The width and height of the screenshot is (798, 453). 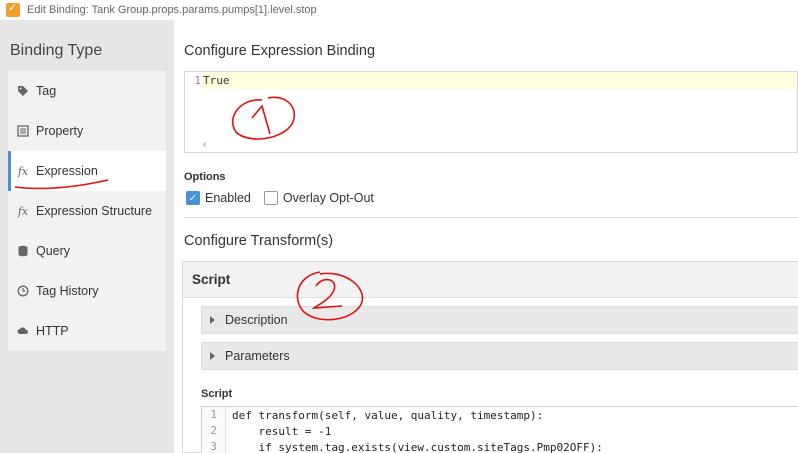 I want to click on overlay-opt-out-label: Overlay Opt-Out, so click(x=328, y=198).